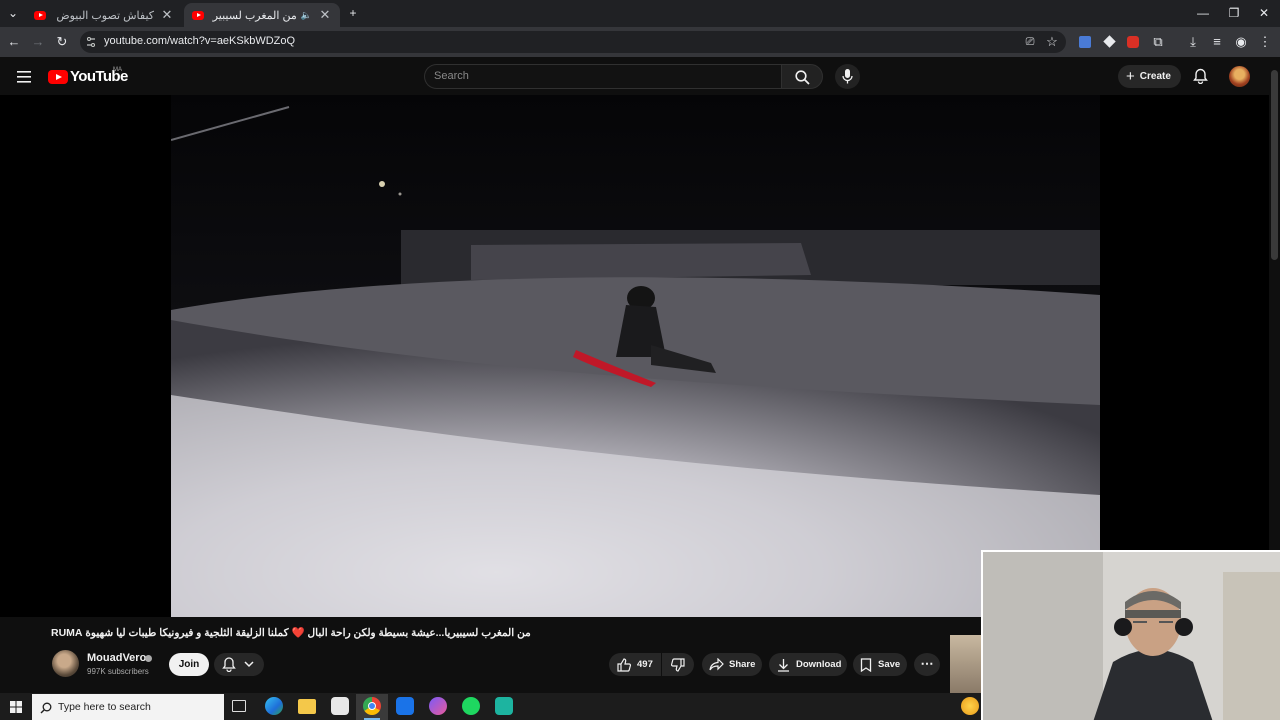 The height and width of the screenshot is (720, 1280). I want to click on microphone-icon, so click(847, 76).